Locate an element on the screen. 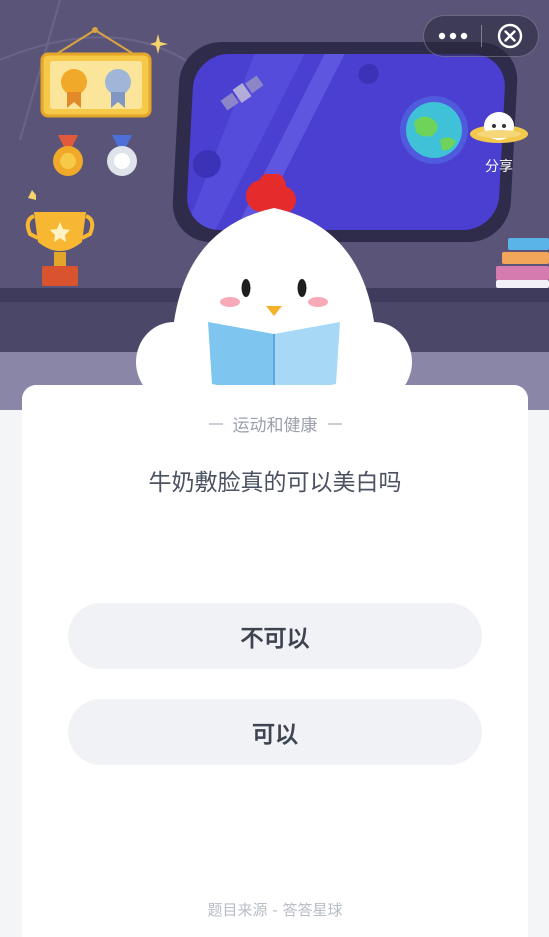  more-icon is located at coordinates (452, 36).